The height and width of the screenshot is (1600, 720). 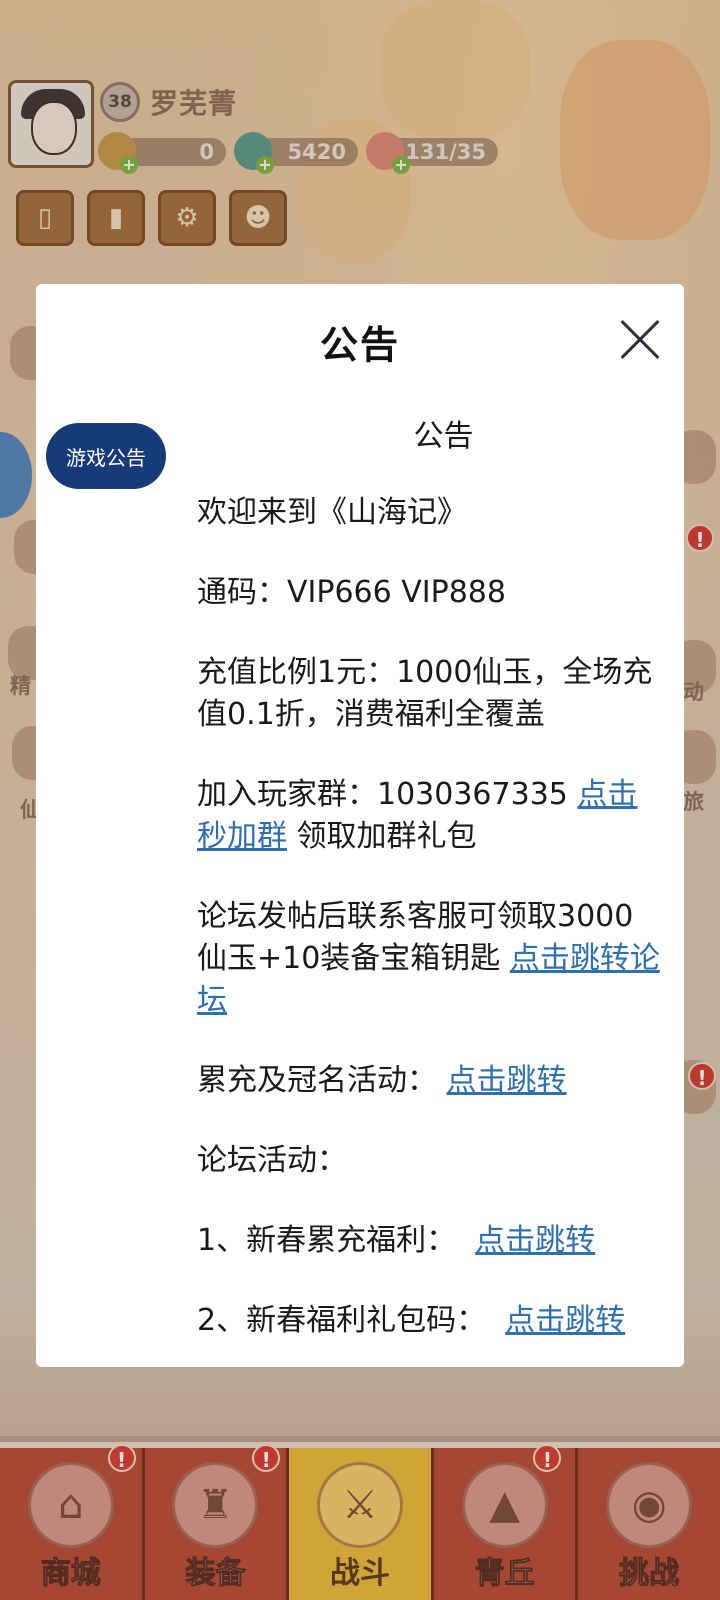 I want to click on ratio-text: 充值比例1元：1000仙玉，全场充值0.1折，消费福利全覆盖, so click(x=425, y=693).